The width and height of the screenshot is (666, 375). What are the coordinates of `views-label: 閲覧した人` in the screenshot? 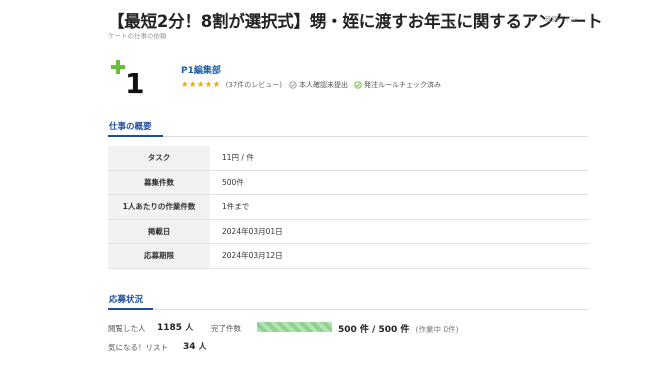 It's located at (127, 328).